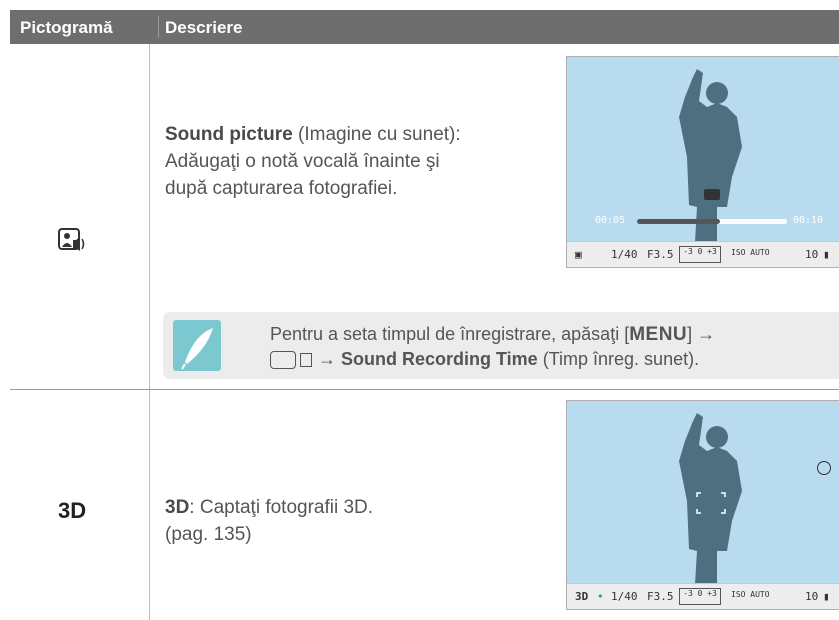 The height and width of the screenshot is (620, 839). Describe the element at coordinates (808, 220) in the screenshot. I see `recording-time-end: 00:10` at that location.